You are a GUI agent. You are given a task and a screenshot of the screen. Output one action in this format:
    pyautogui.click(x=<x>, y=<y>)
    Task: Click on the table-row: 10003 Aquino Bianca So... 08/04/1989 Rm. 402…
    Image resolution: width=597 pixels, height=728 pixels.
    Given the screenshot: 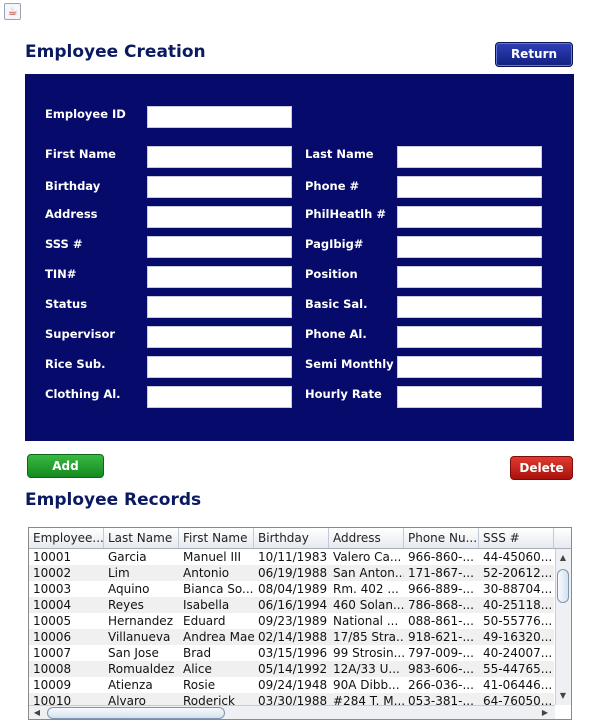 What is the action you would take?
    pyautogui.click(x=291, y=589)
    